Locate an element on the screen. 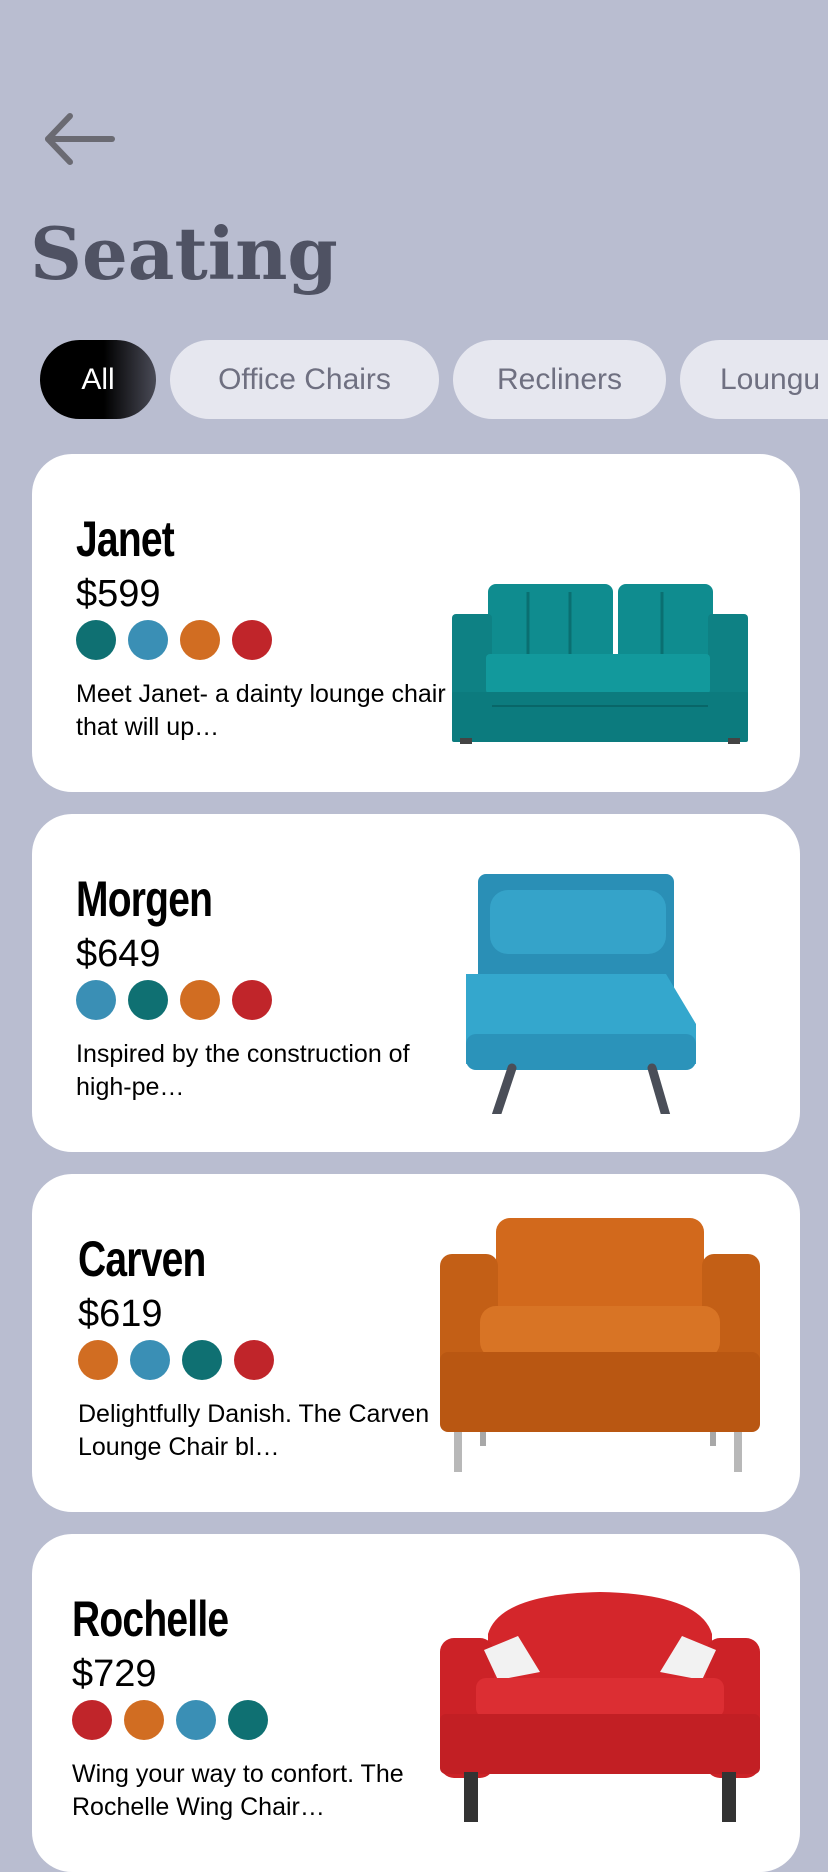  back-button is located at coordinates (78, 139).